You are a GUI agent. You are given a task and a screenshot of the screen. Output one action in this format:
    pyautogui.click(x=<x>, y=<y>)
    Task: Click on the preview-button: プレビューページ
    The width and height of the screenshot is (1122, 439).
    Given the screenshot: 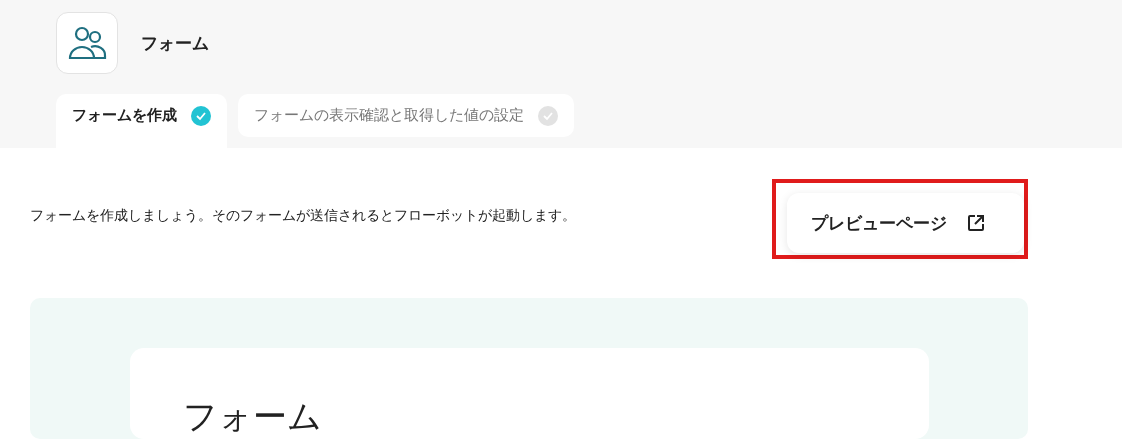 What is the action you would take?
    pyautogui.click(x=905, y=223)
    